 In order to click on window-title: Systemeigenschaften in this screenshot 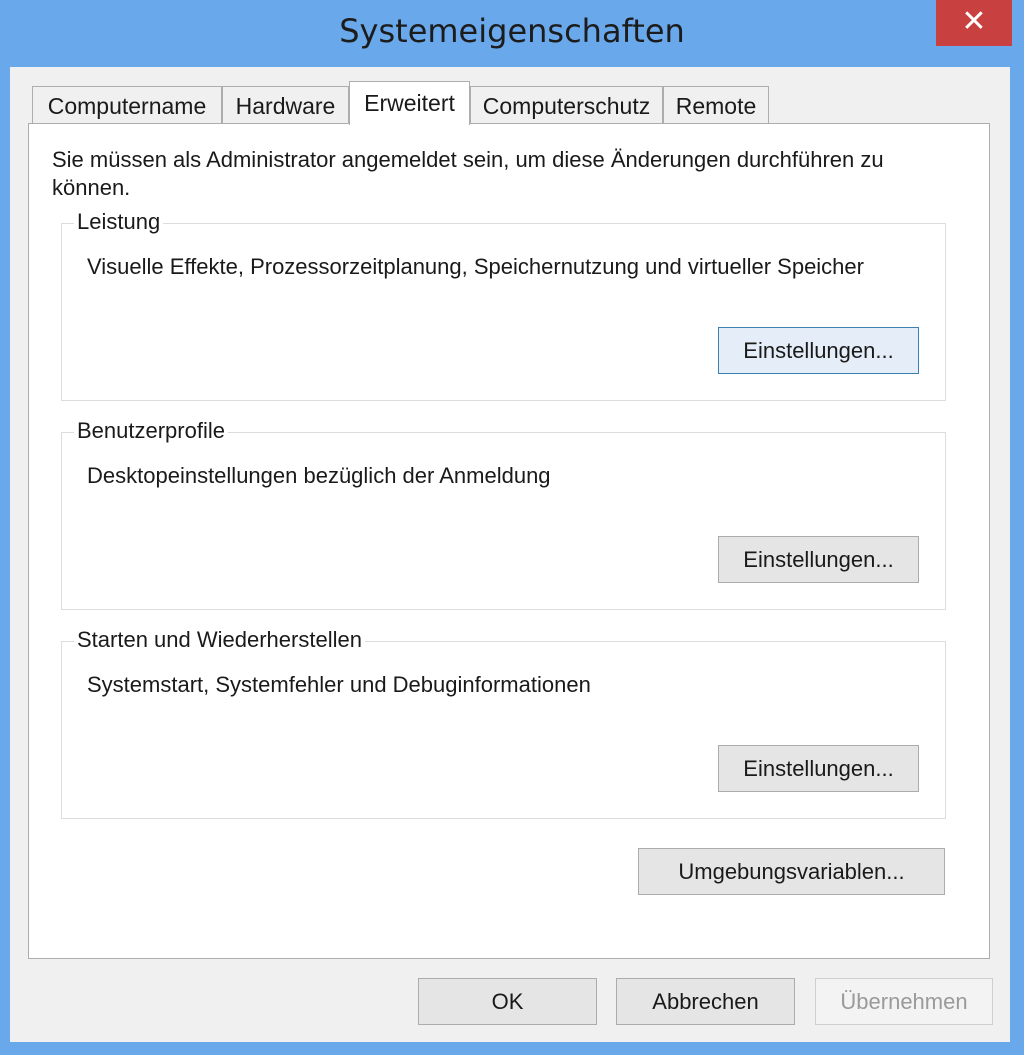, I will do `click(512, 31)`.